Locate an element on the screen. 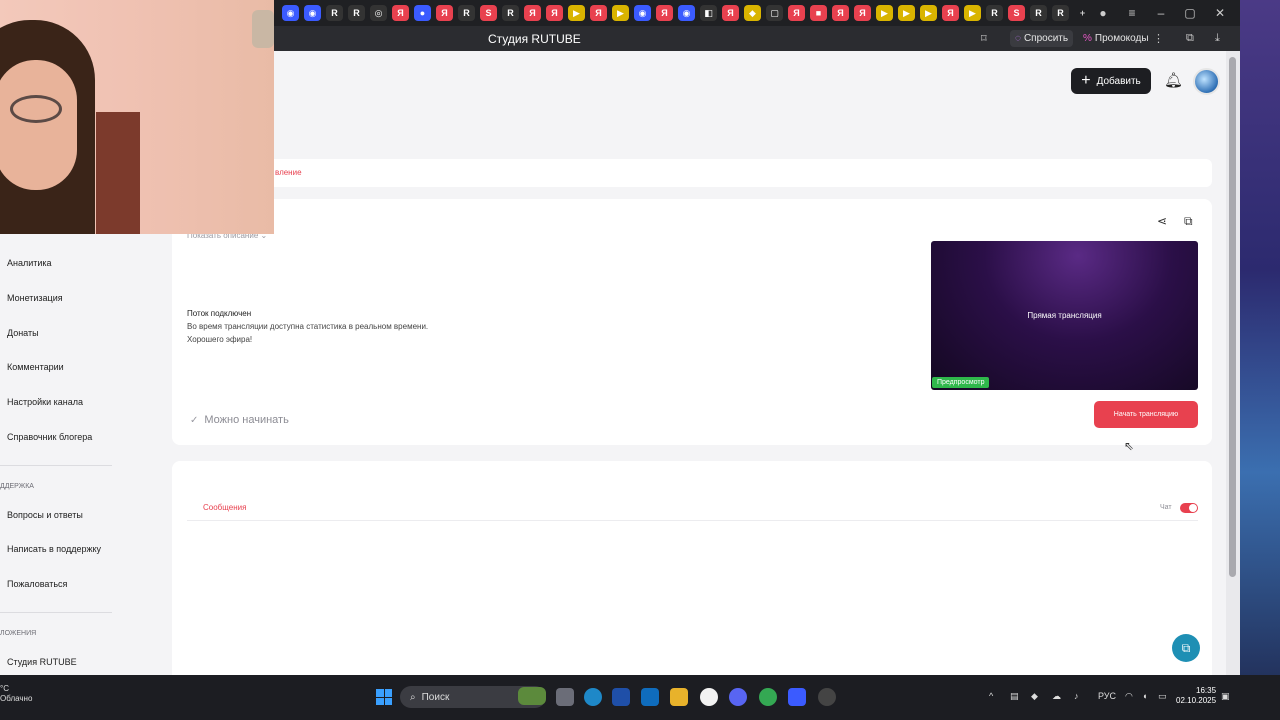 This screenshot has height=720, width=1280. word-icon is located at coordinates (621, 697).